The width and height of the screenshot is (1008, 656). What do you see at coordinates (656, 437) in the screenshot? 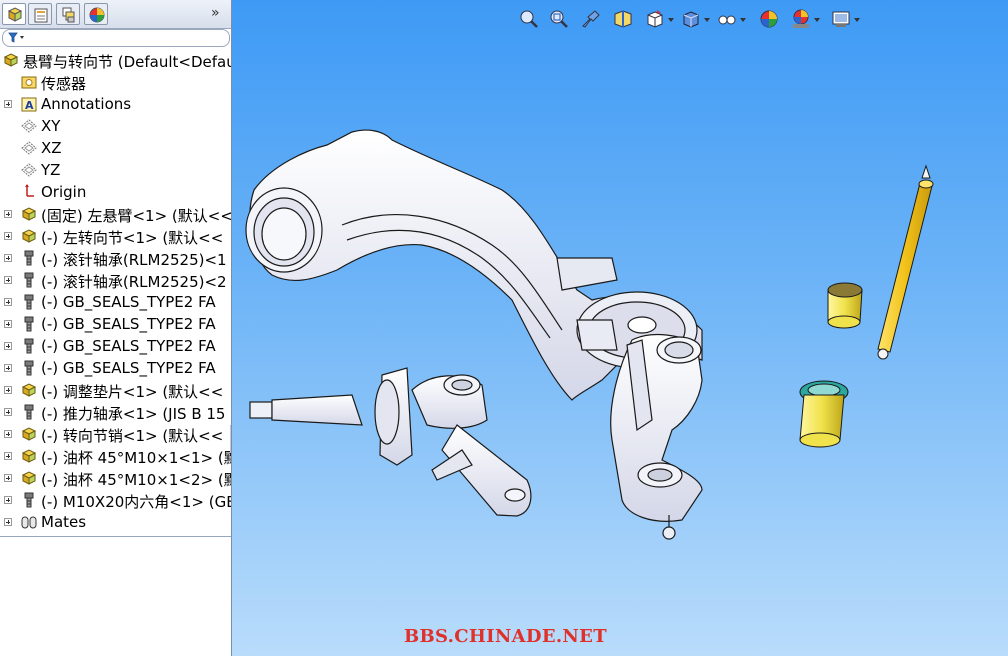
I see `steering-knuckle-upright-part` at bounding box center [656, 437].